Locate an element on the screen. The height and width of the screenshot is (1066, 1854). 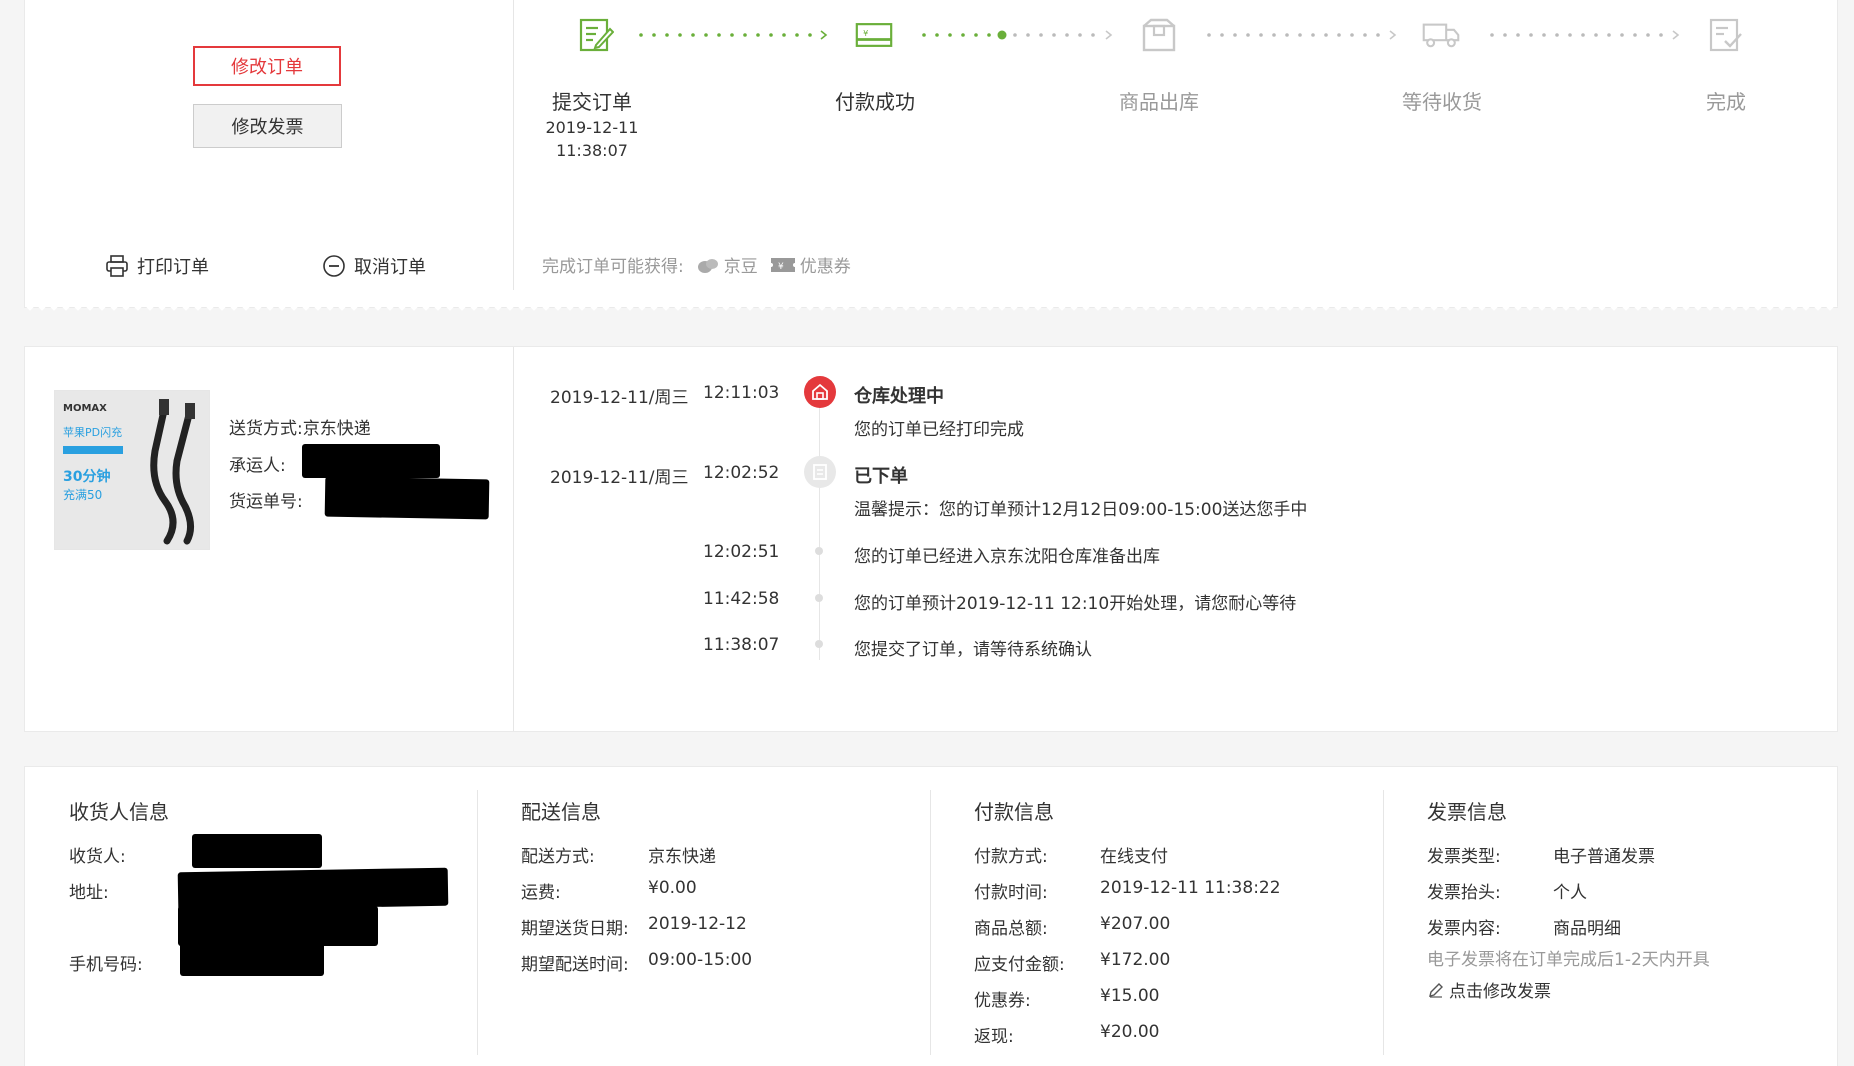
warehouse-icon is located at coordinates (820, 392).